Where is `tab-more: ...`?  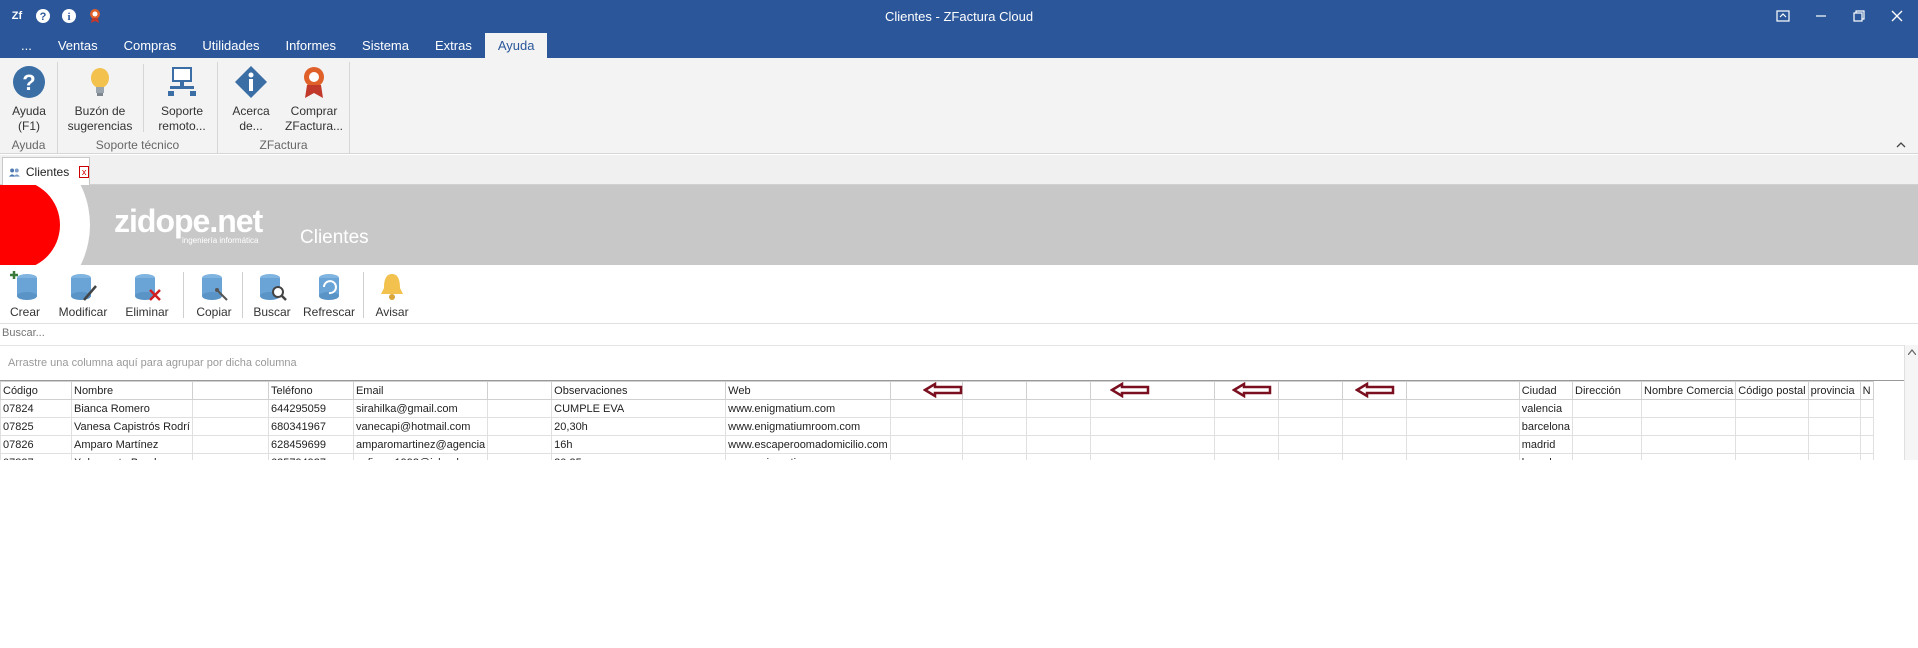
tab-more: ... is located at coordinates (26, 45).